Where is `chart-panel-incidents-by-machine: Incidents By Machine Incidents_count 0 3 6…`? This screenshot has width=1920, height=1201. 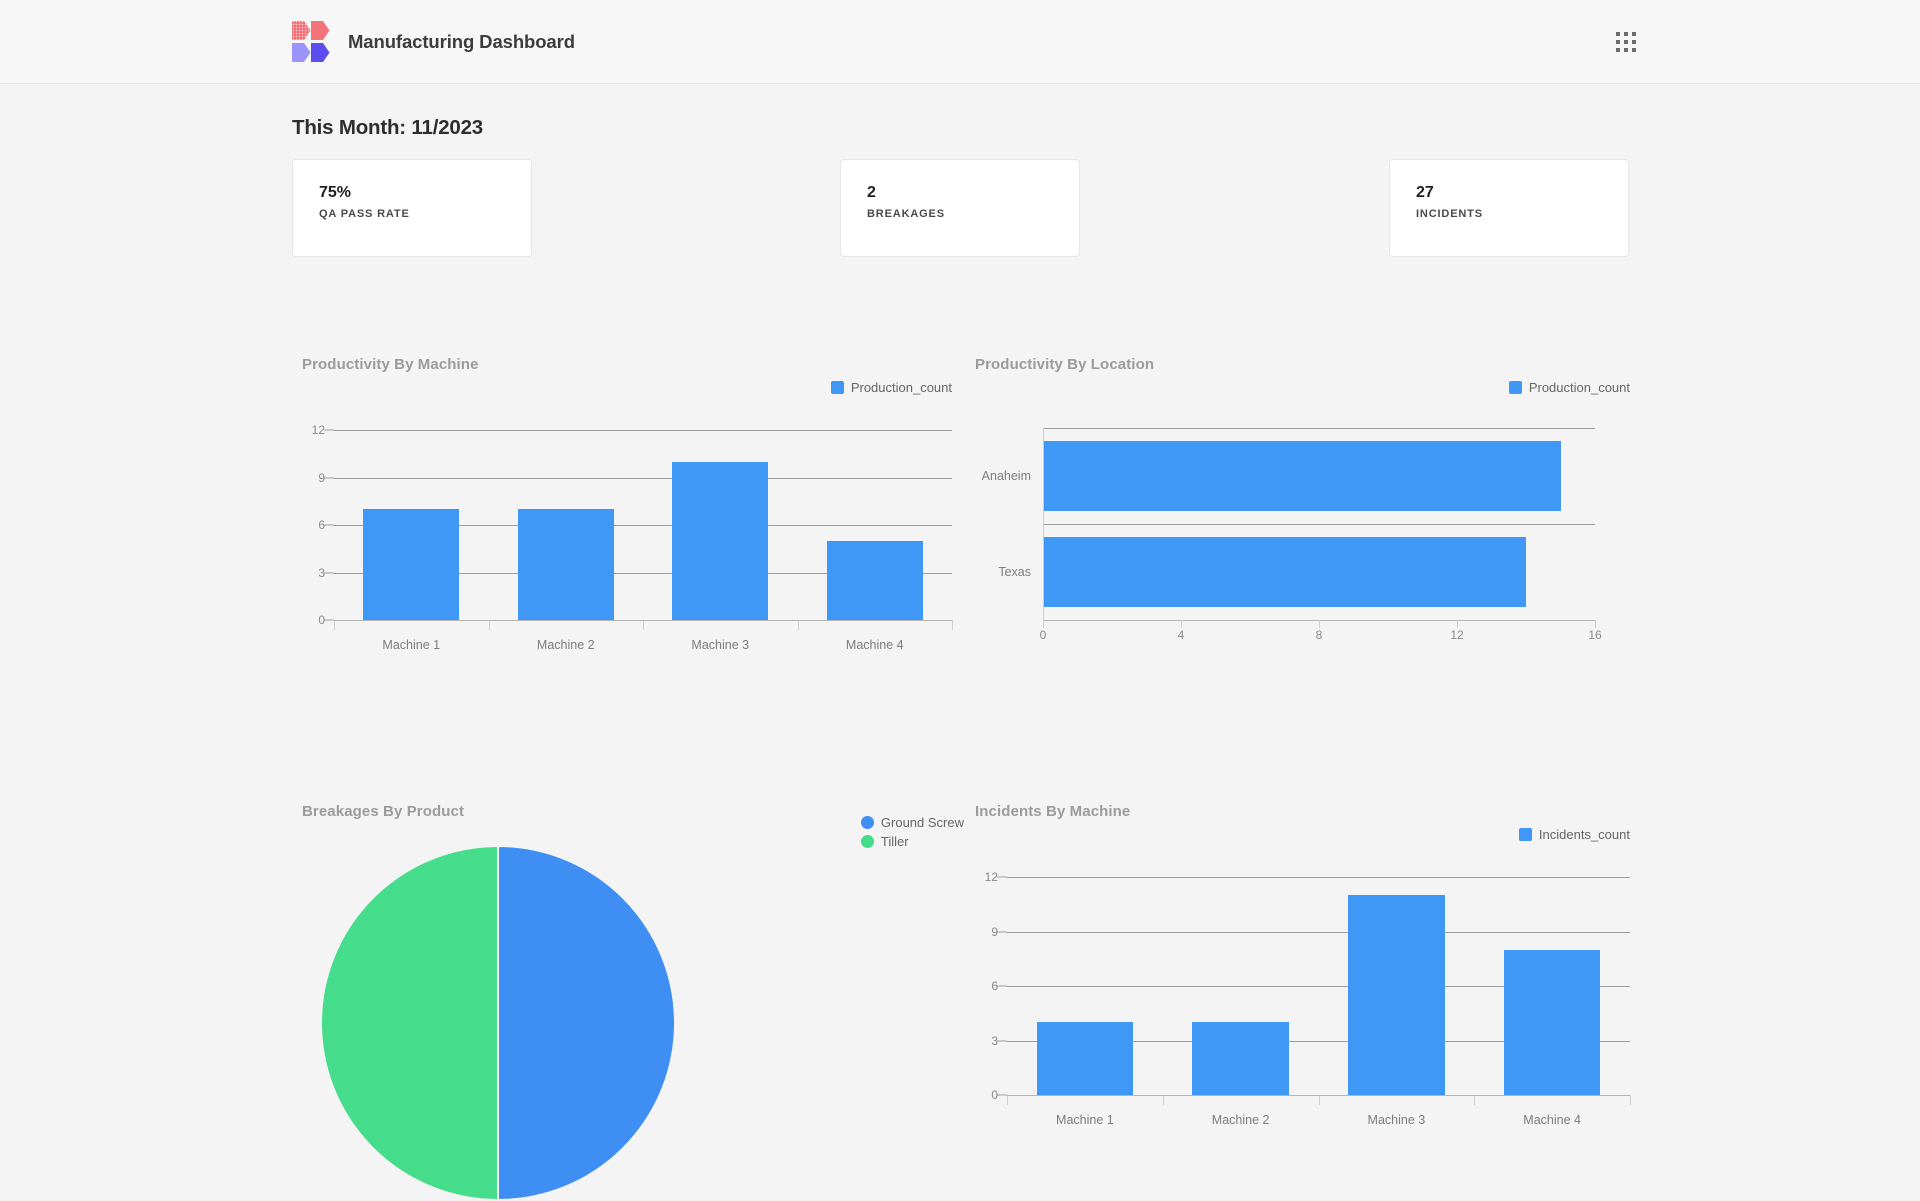 chart-panel-incidents-by-machine: Incidents By Machine Incidents_count 0 3 6… is located at coordinates (1303, 980).